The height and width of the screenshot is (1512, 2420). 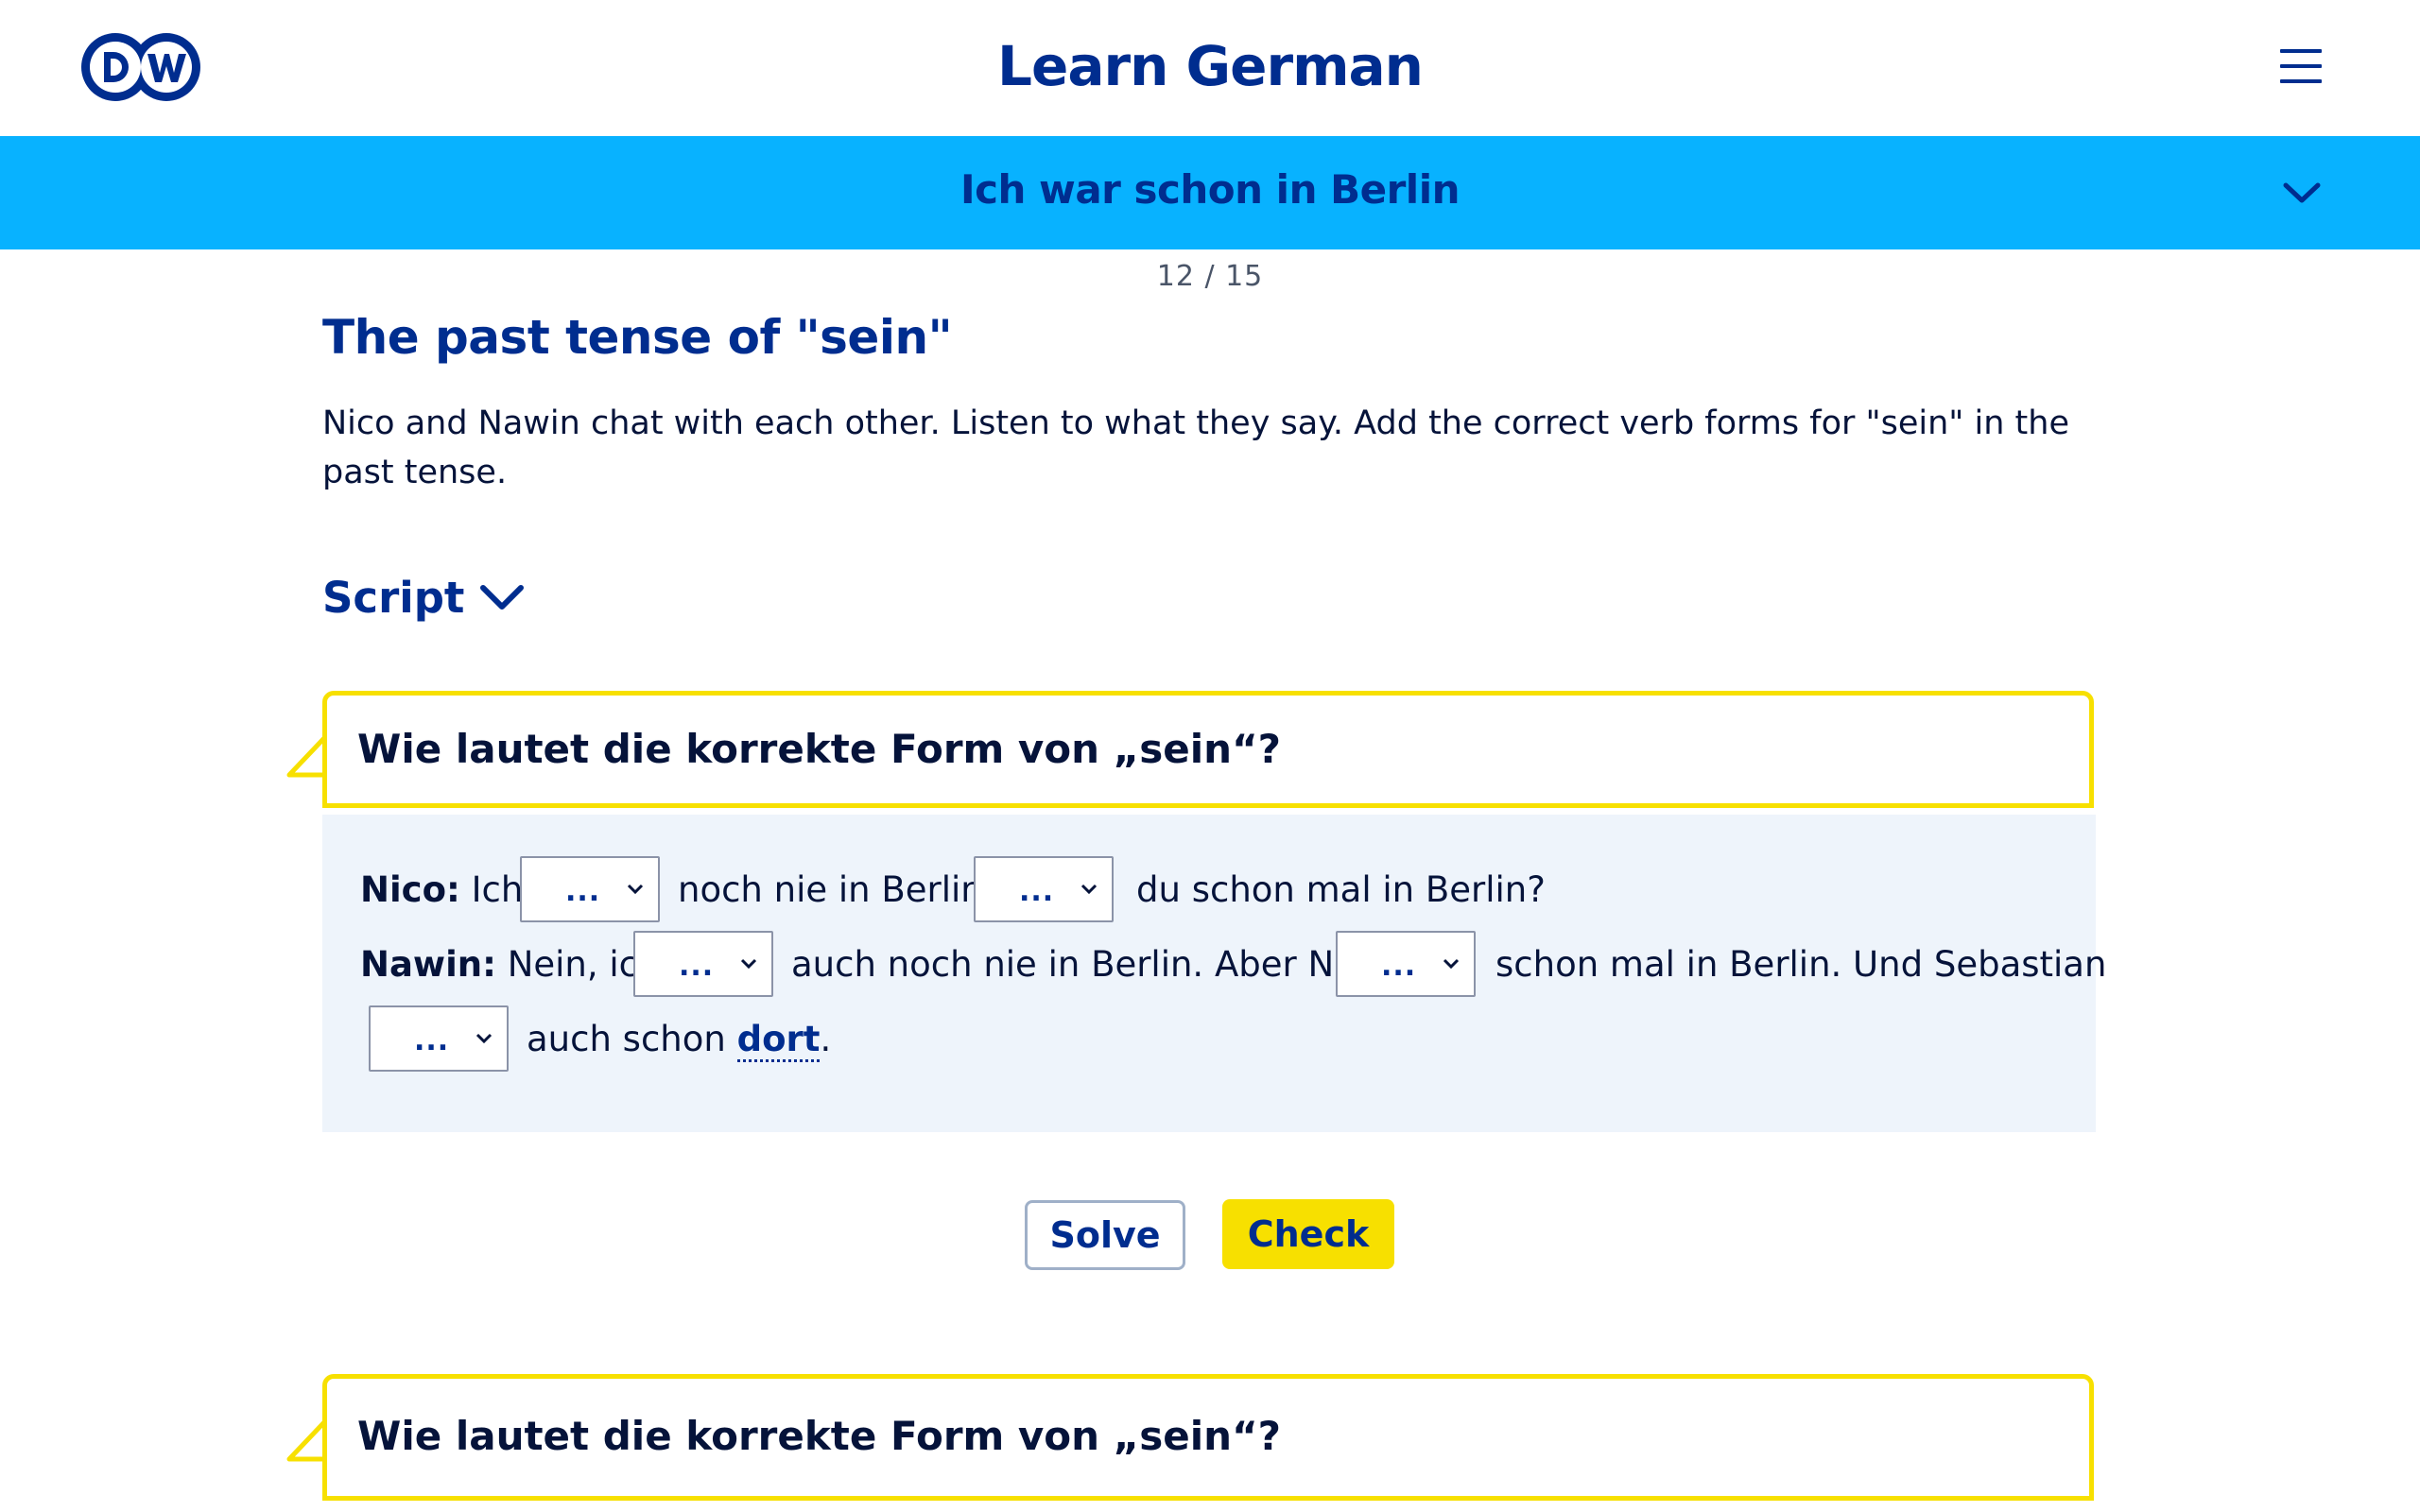 I want to click on dialog-line: Nico: Ich, so click(x=441, y=889).